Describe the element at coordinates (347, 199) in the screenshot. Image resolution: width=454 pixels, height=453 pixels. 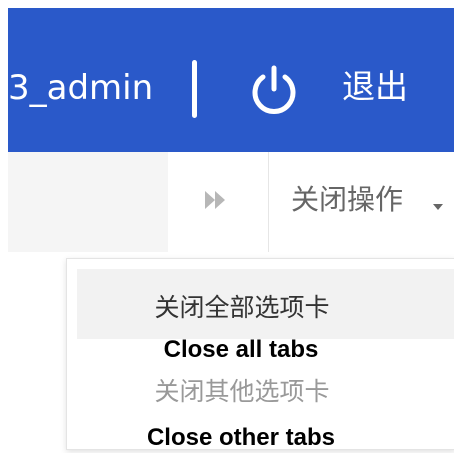
I see `close-operations-label: 关闭操作` at that location.